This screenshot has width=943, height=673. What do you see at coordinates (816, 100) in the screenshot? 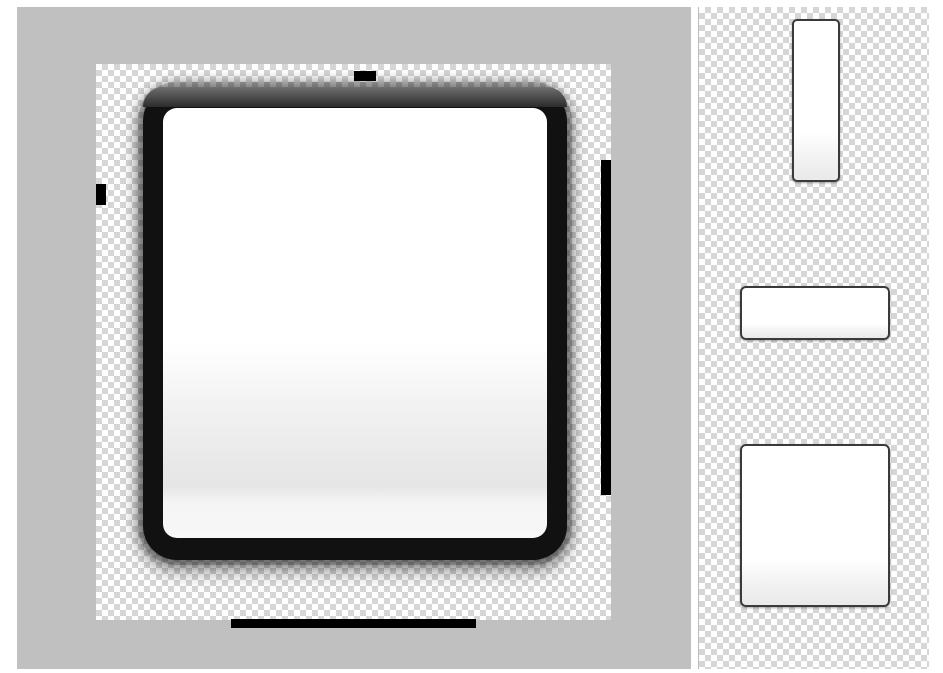
I see `preview-tall` at bounding box center [816, 100].